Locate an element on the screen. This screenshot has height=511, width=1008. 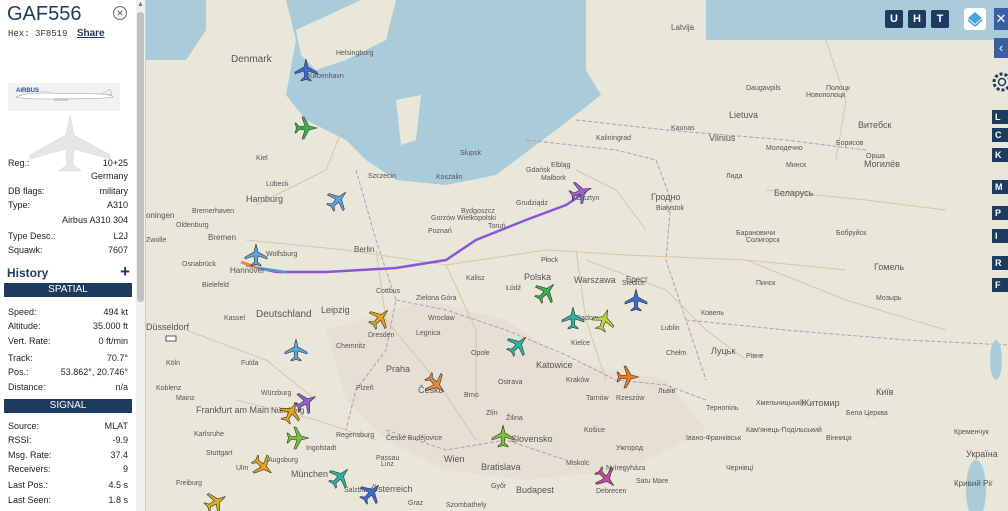
map-label-borisov: Борисов is located at coordinates (850, 143).